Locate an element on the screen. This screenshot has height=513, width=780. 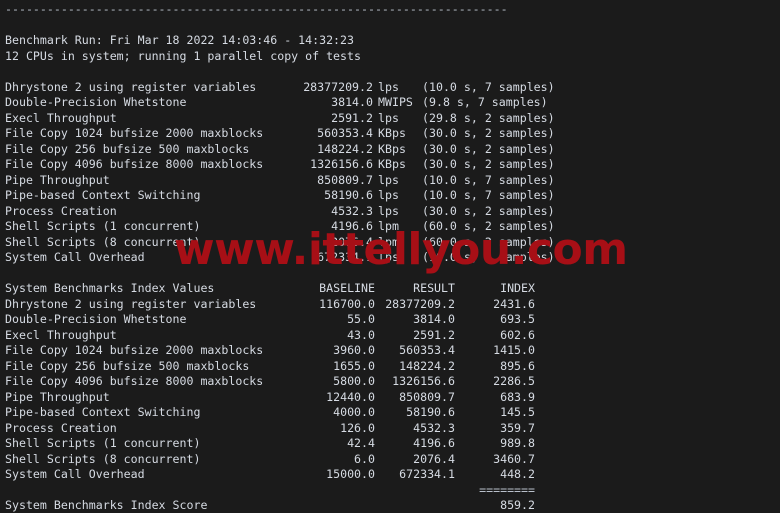
index-row-baseline: 3960.0 is located at coordinates (354, 350).